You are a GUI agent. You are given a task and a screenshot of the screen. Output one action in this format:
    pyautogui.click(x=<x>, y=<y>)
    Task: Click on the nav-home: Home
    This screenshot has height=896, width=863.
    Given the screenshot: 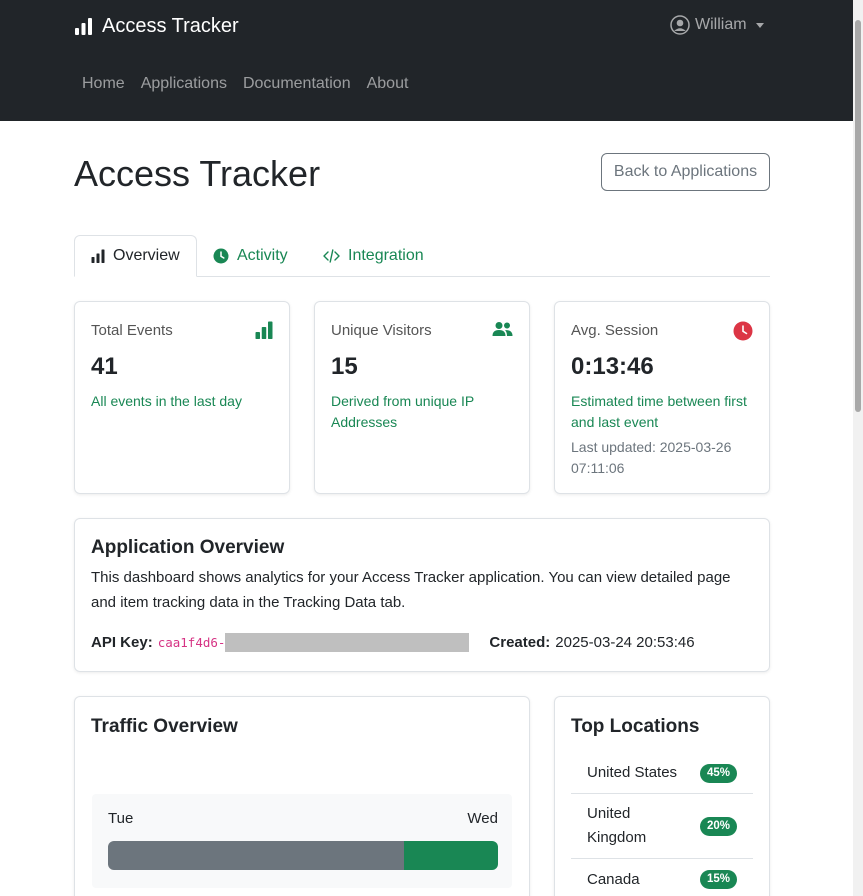 What is the action you would take?
    pyautogui.click(x=103, y=84)
    